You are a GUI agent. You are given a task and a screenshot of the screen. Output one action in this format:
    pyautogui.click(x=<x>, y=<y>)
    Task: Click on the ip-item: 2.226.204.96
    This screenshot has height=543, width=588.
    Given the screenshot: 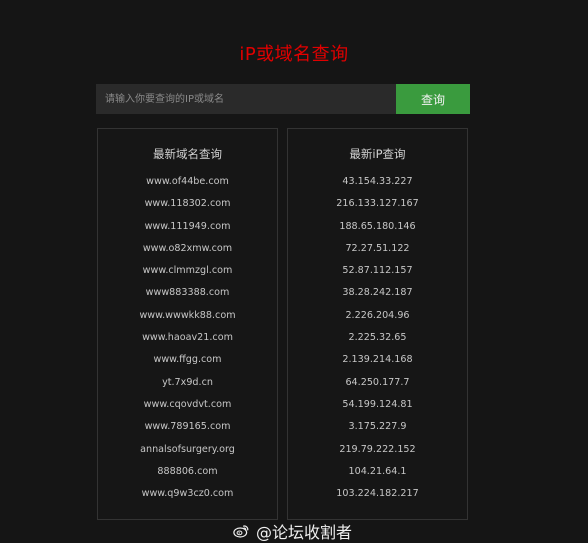 What is the action you would take?
    pyautogui.click(x=377, y=316)
    